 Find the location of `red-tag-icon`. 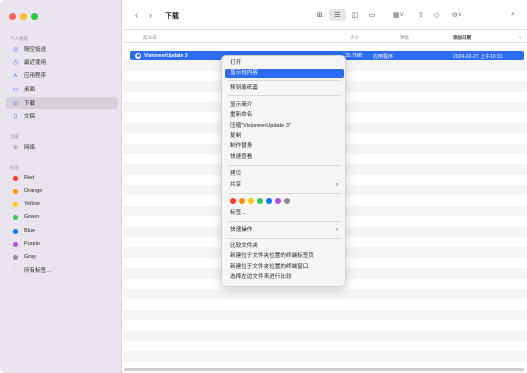

red-tag-icon is located at coordinates (233, 201).